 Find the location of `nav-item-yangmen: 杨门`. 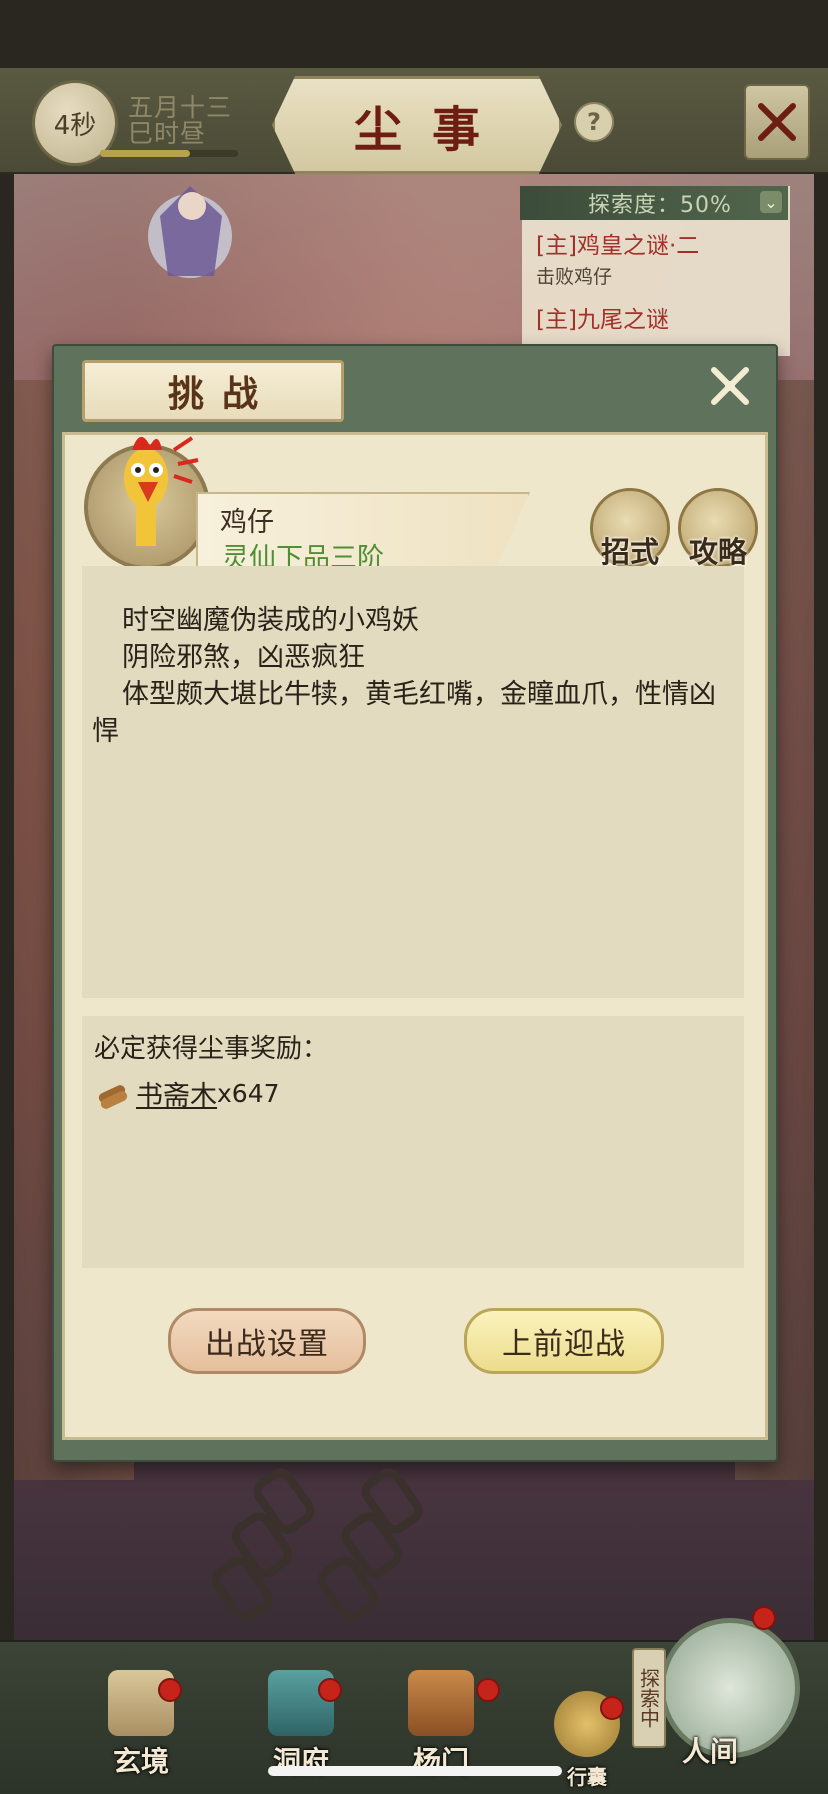

nav-item-yangmen: 杨门 is located at coordinates (441, 1715).